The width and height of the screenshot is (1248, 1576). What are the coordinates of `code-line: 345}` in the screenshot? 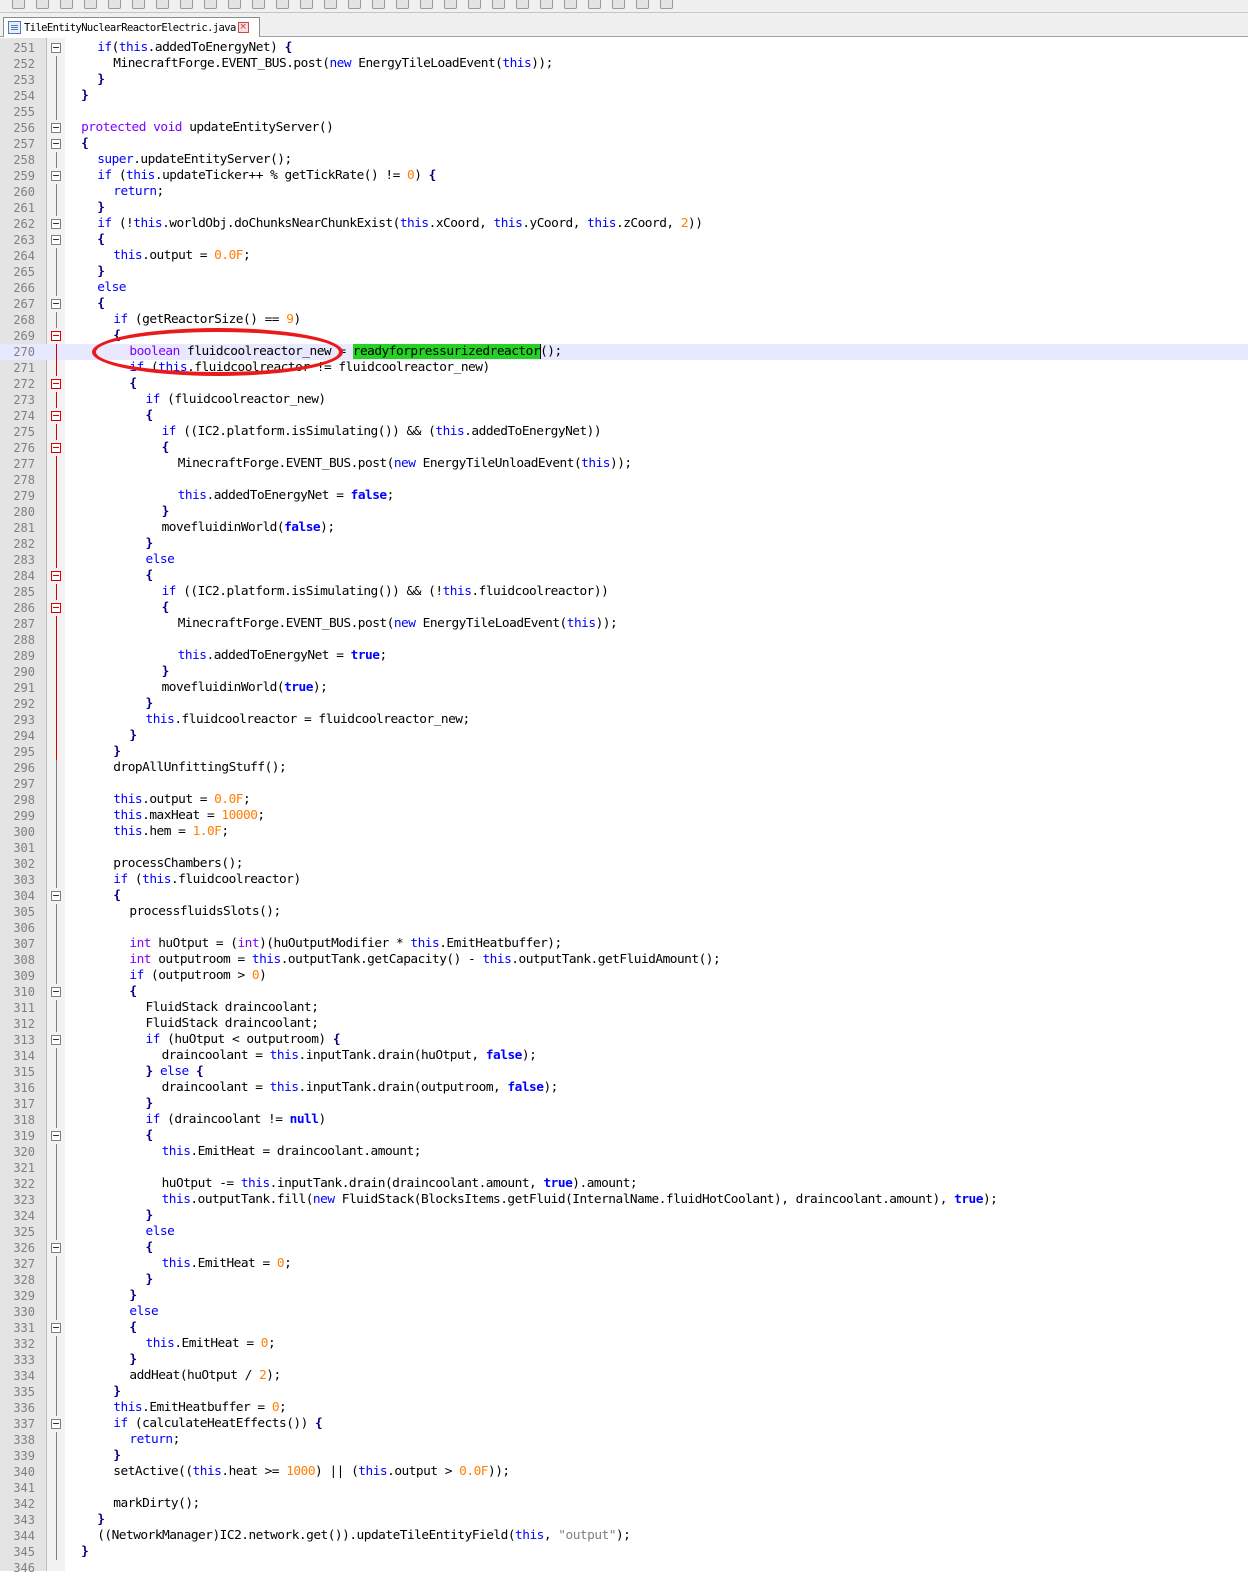 It's located at (624, 1552).